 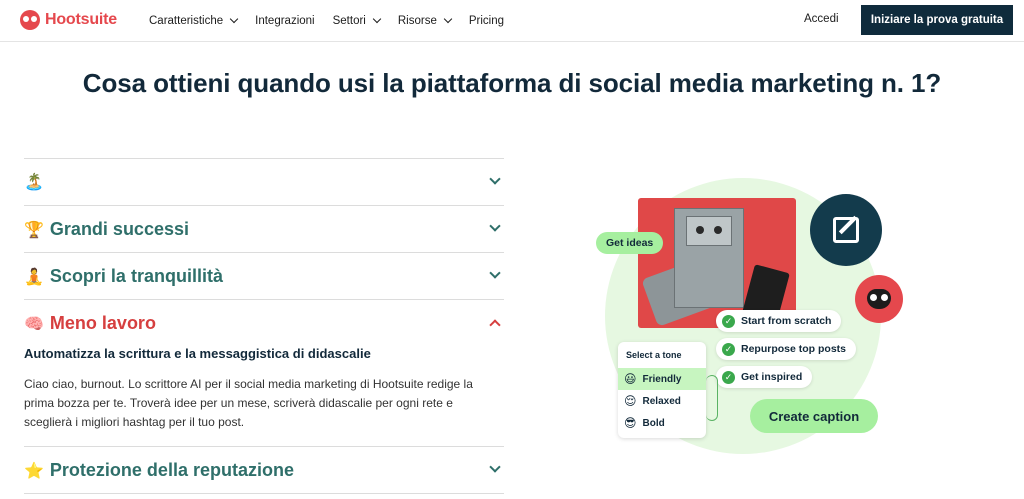 I want to click on option-repurpose-top-posts: ✓ Repurpose top posts, so click(x=786, y=349).